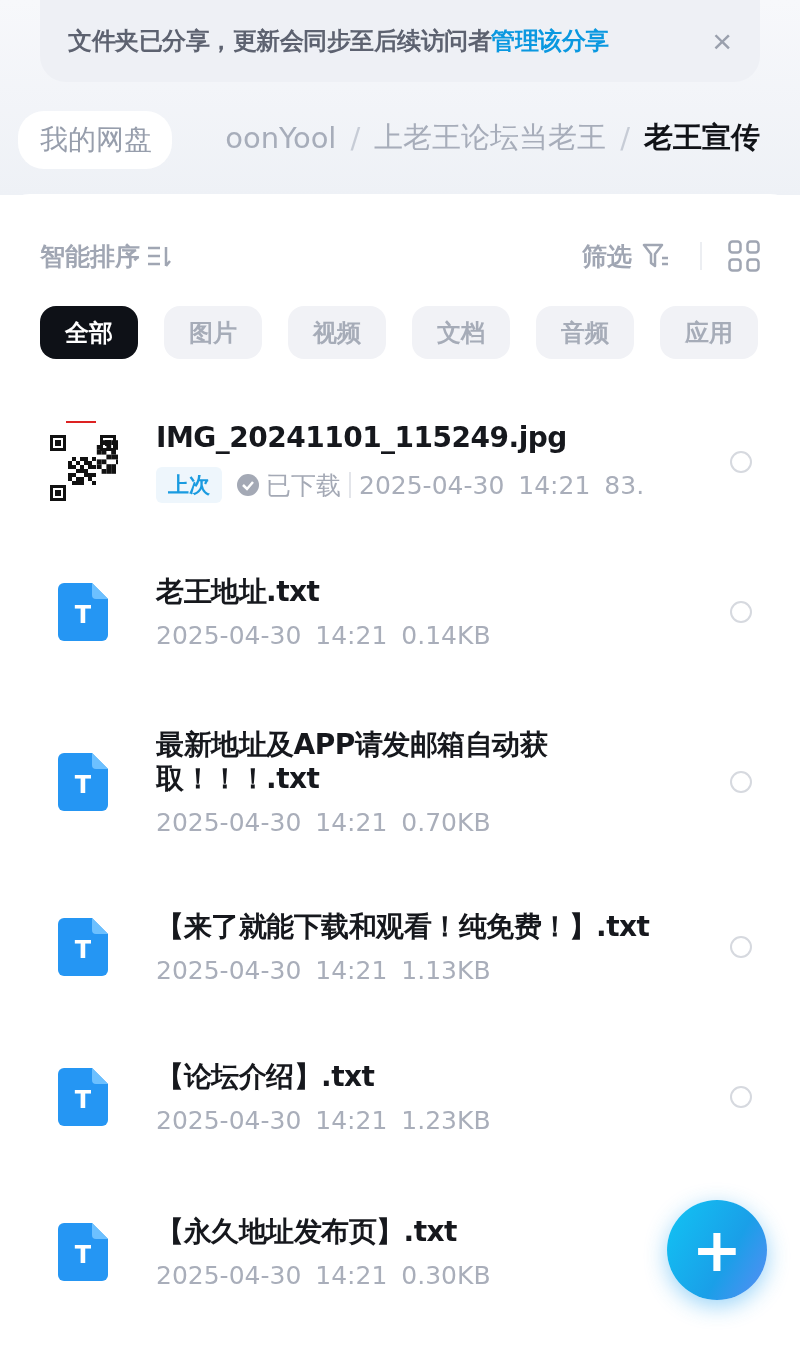 The image size is (800, 1359). I want to click on file-name: 【永久地址发布页】.txt, so click(307, 1231).